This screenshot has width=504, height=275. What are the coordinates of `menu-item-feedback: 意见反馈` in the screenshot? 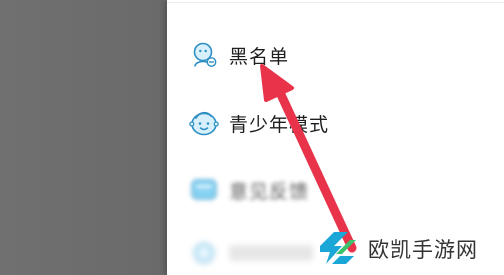 It's located at (335, 190).